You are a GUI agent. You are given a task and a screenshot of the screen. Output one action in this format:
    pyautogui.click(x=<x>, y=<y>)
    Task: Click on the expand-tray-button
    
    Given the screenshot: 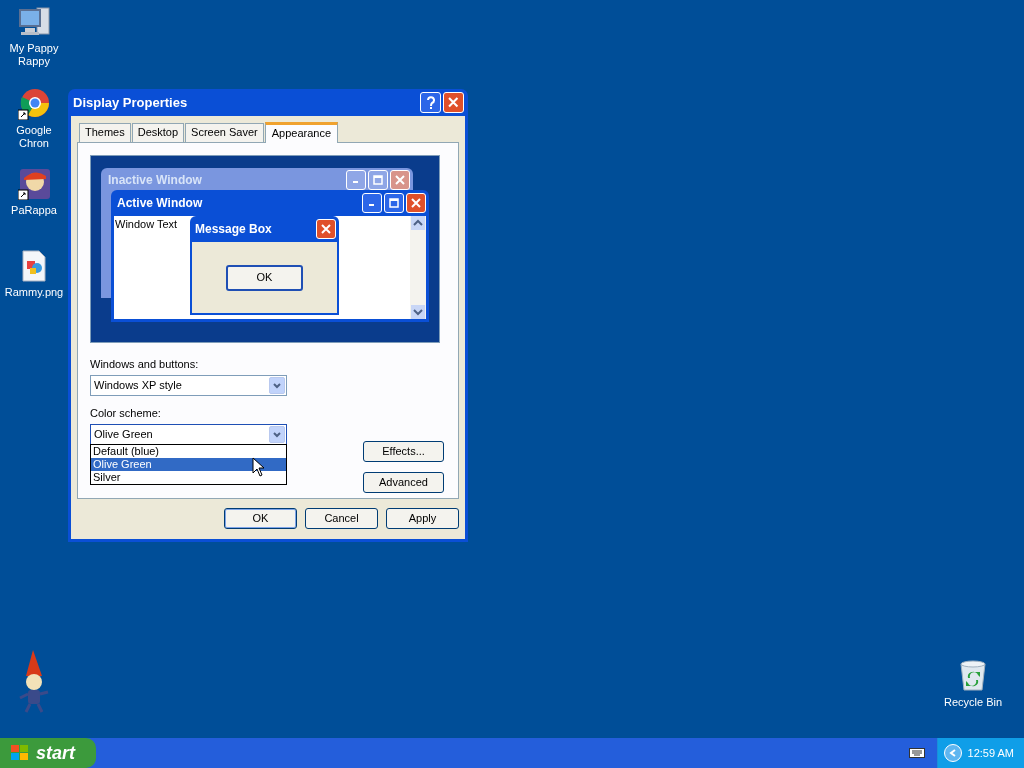 What is the action you would take?
    pyautogui.click(x=952, y=753)
    